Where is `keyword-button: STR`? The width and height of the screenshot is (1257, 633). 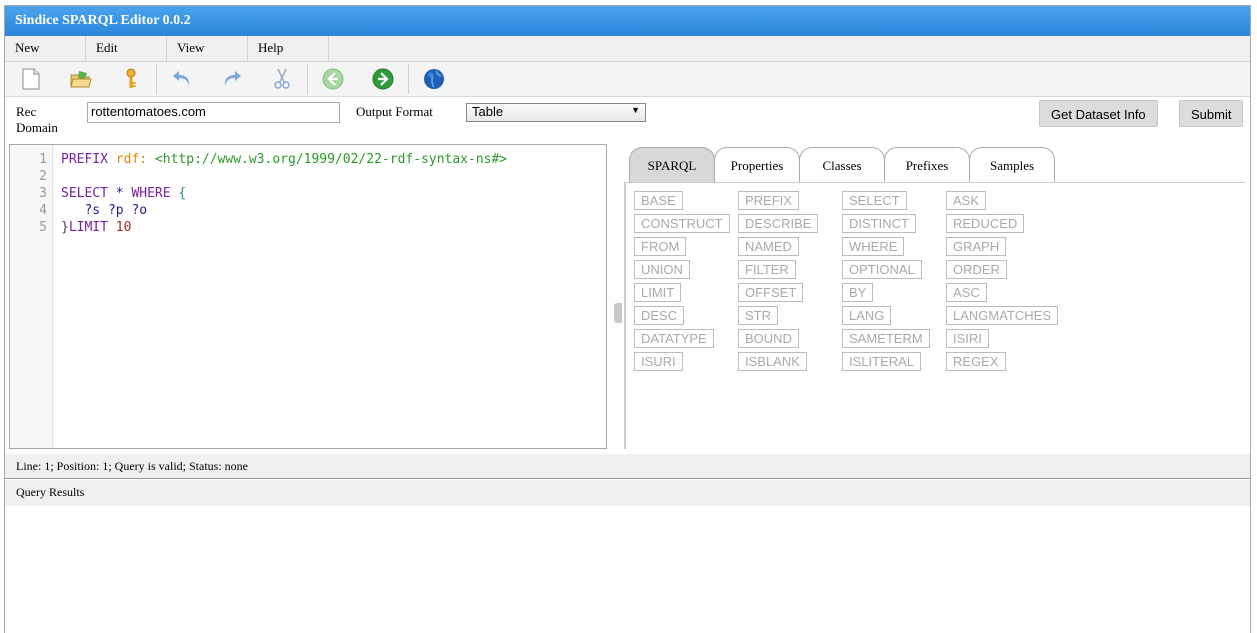
keyword-button: STR is located at coordinates (758, 315).